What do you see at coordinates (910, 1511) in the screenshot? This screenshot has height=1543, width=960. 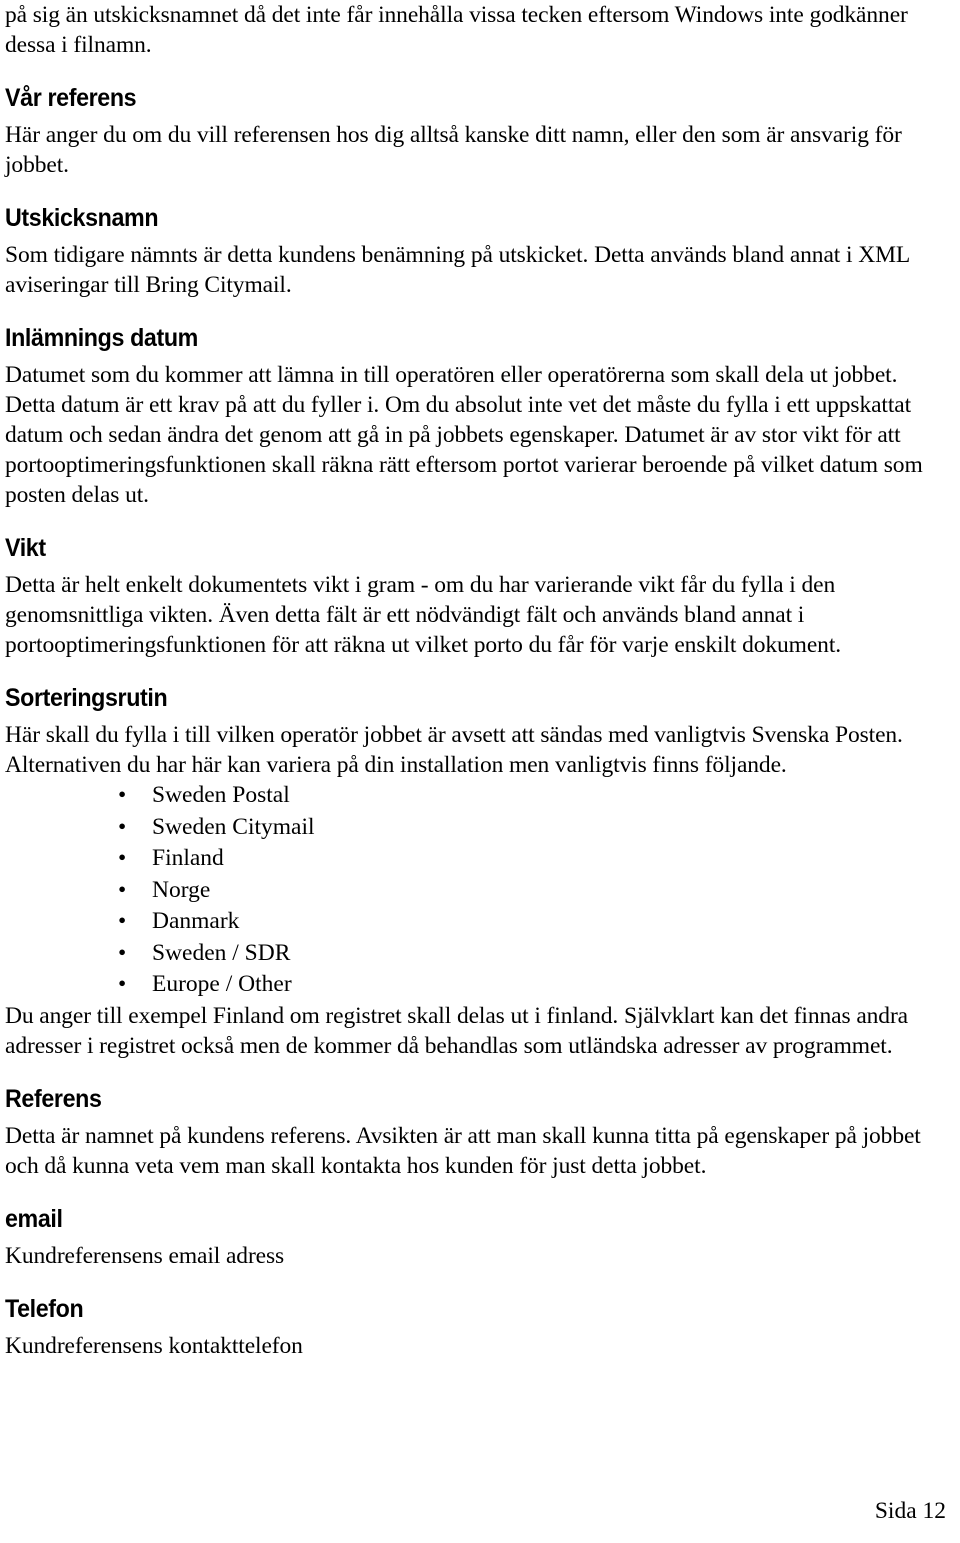 I see `page-number-footer: Sida 12` at bounding box center [910, 1511].